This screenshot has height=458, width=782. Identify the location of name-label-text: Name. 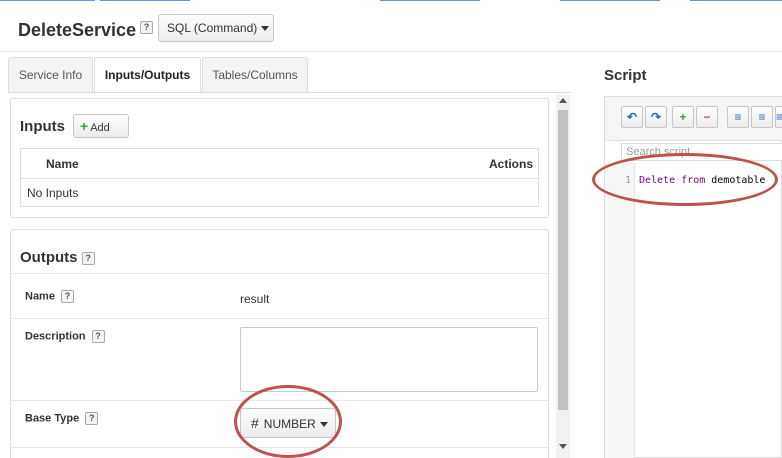
(40, 296).